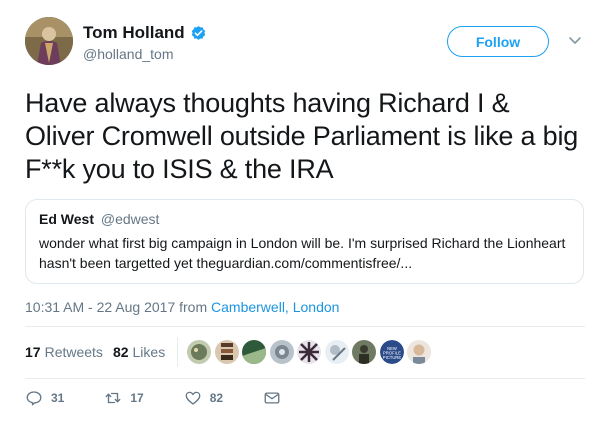 This screenshot has width=602, height=436. I want to click on retweet-count: 17, so click(137, 398).